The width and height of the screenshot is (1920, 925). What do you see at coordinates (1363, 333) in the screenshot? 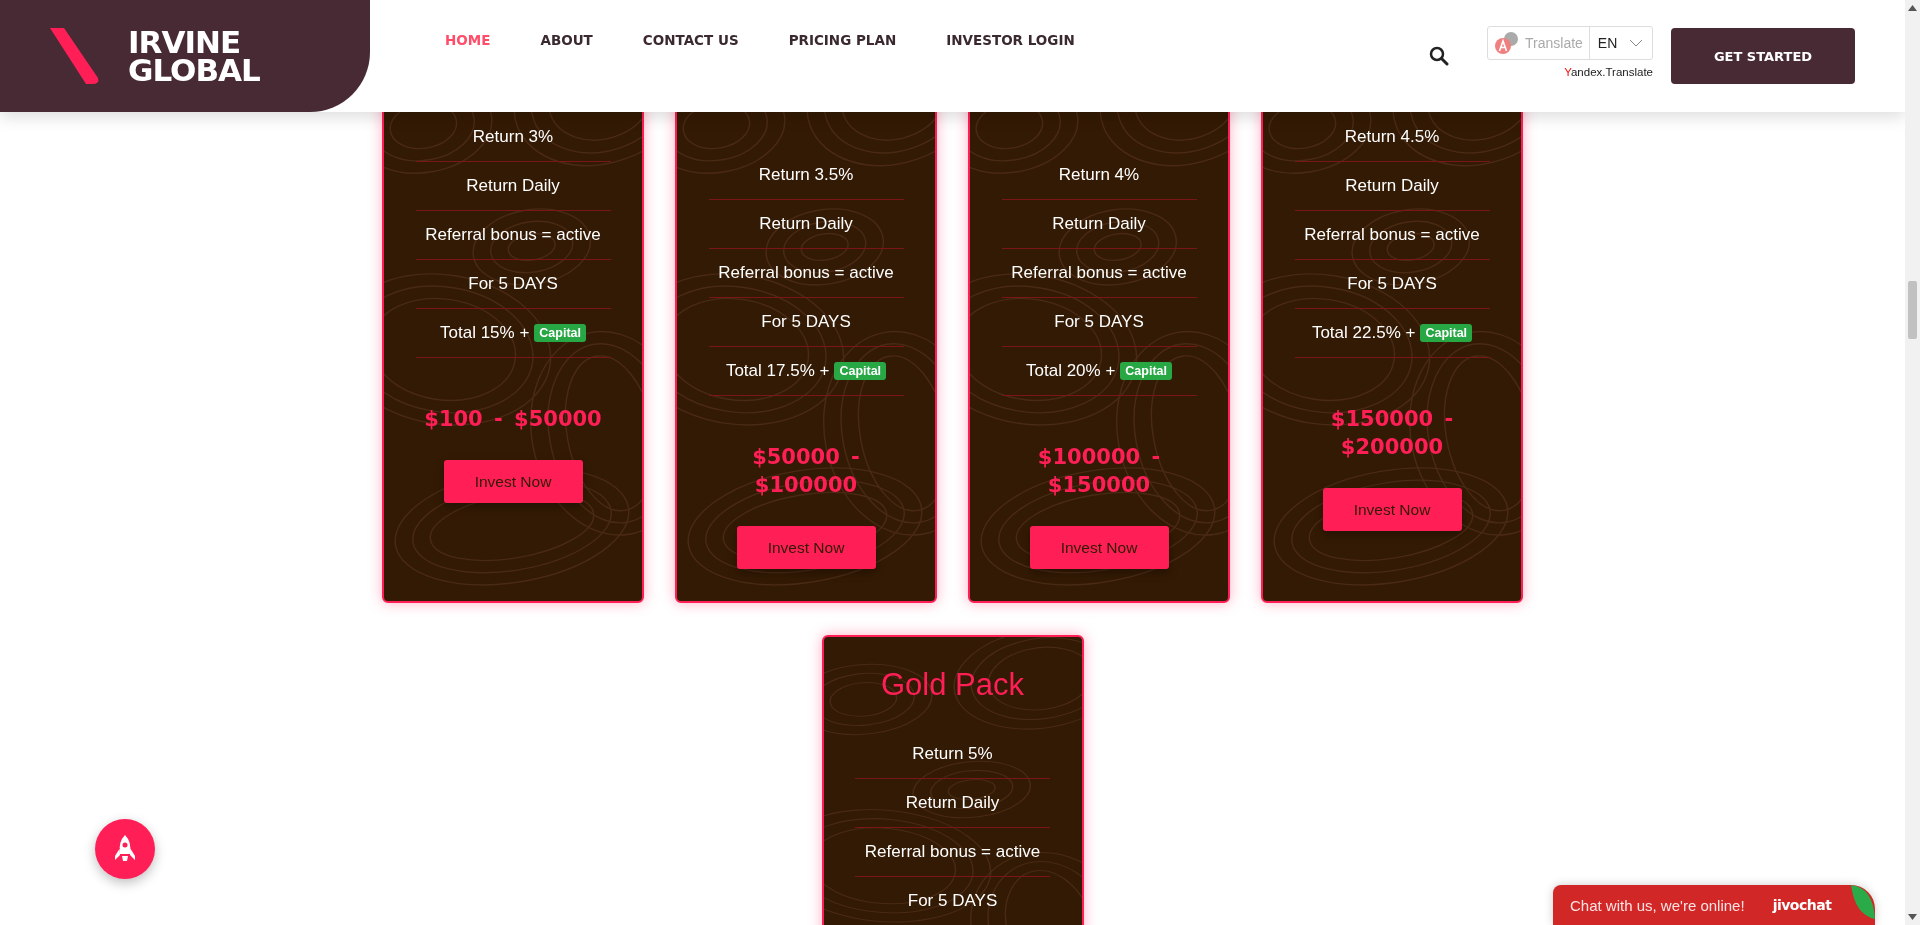
I see `plan-total: Total 22.5% +` at bounding box center [1363, 333].